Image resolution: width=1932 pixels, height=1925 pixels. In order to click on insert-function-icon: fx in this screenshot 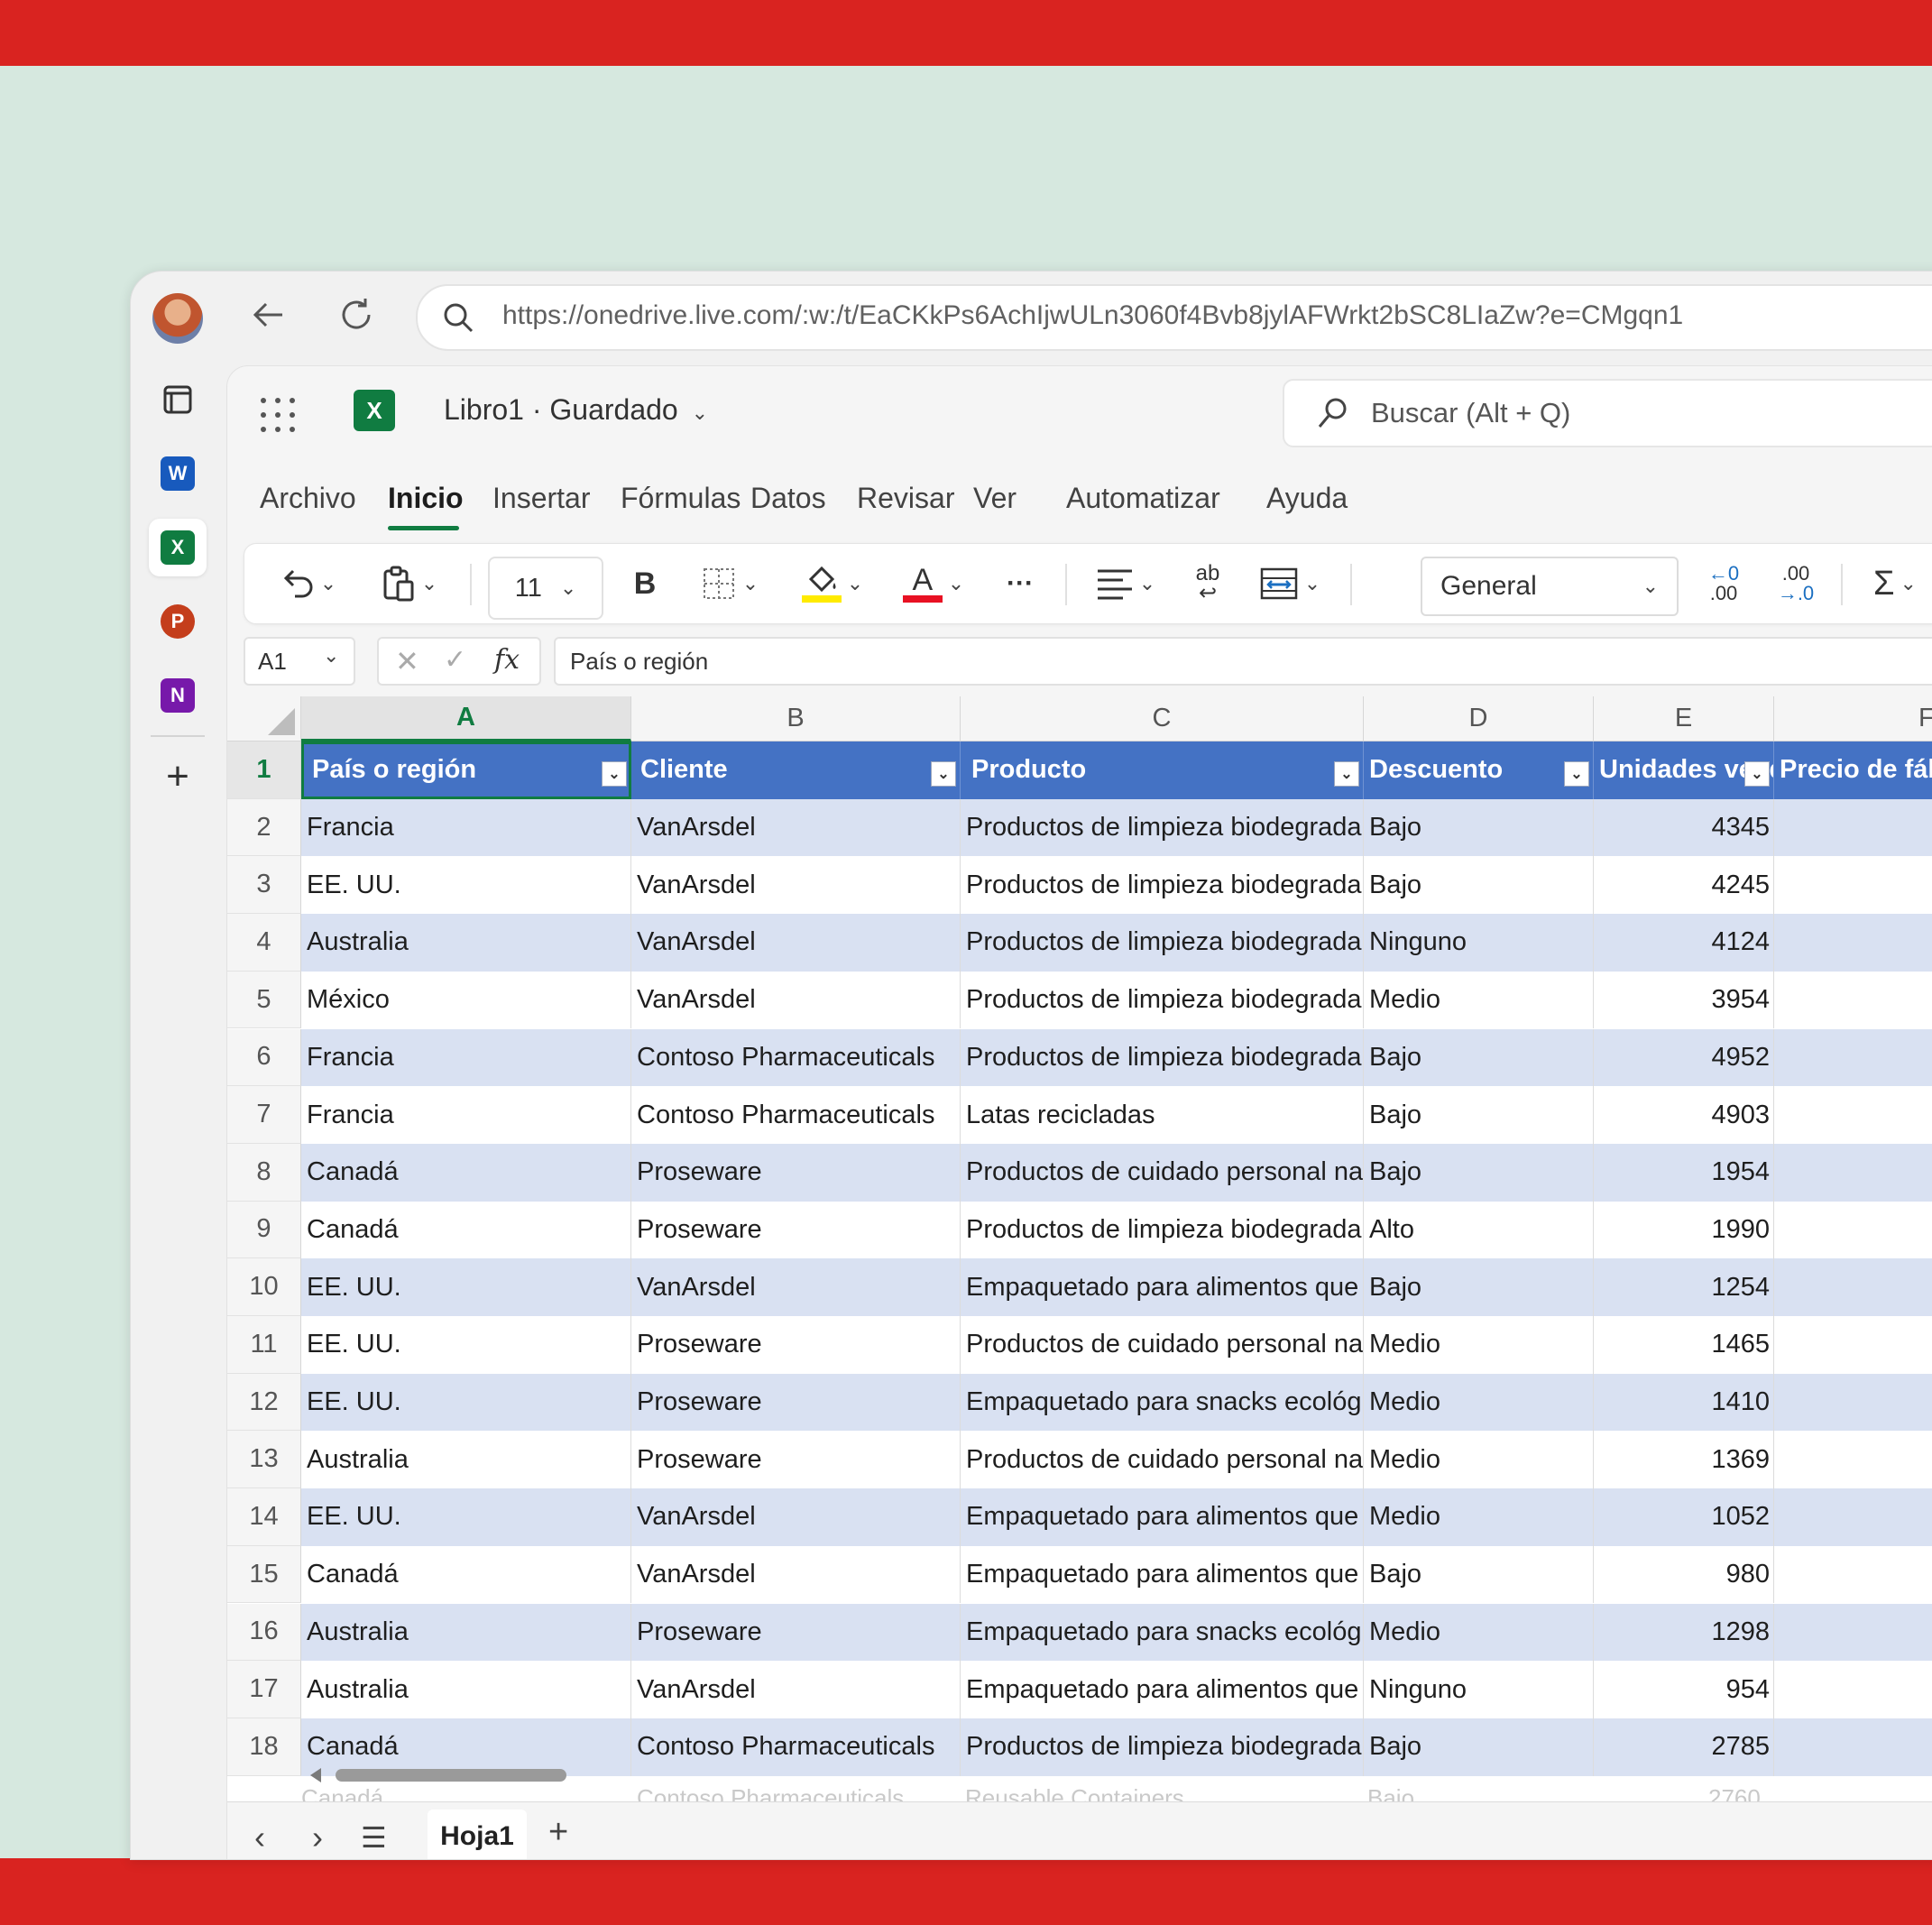, I will do `click(507, 660)`.